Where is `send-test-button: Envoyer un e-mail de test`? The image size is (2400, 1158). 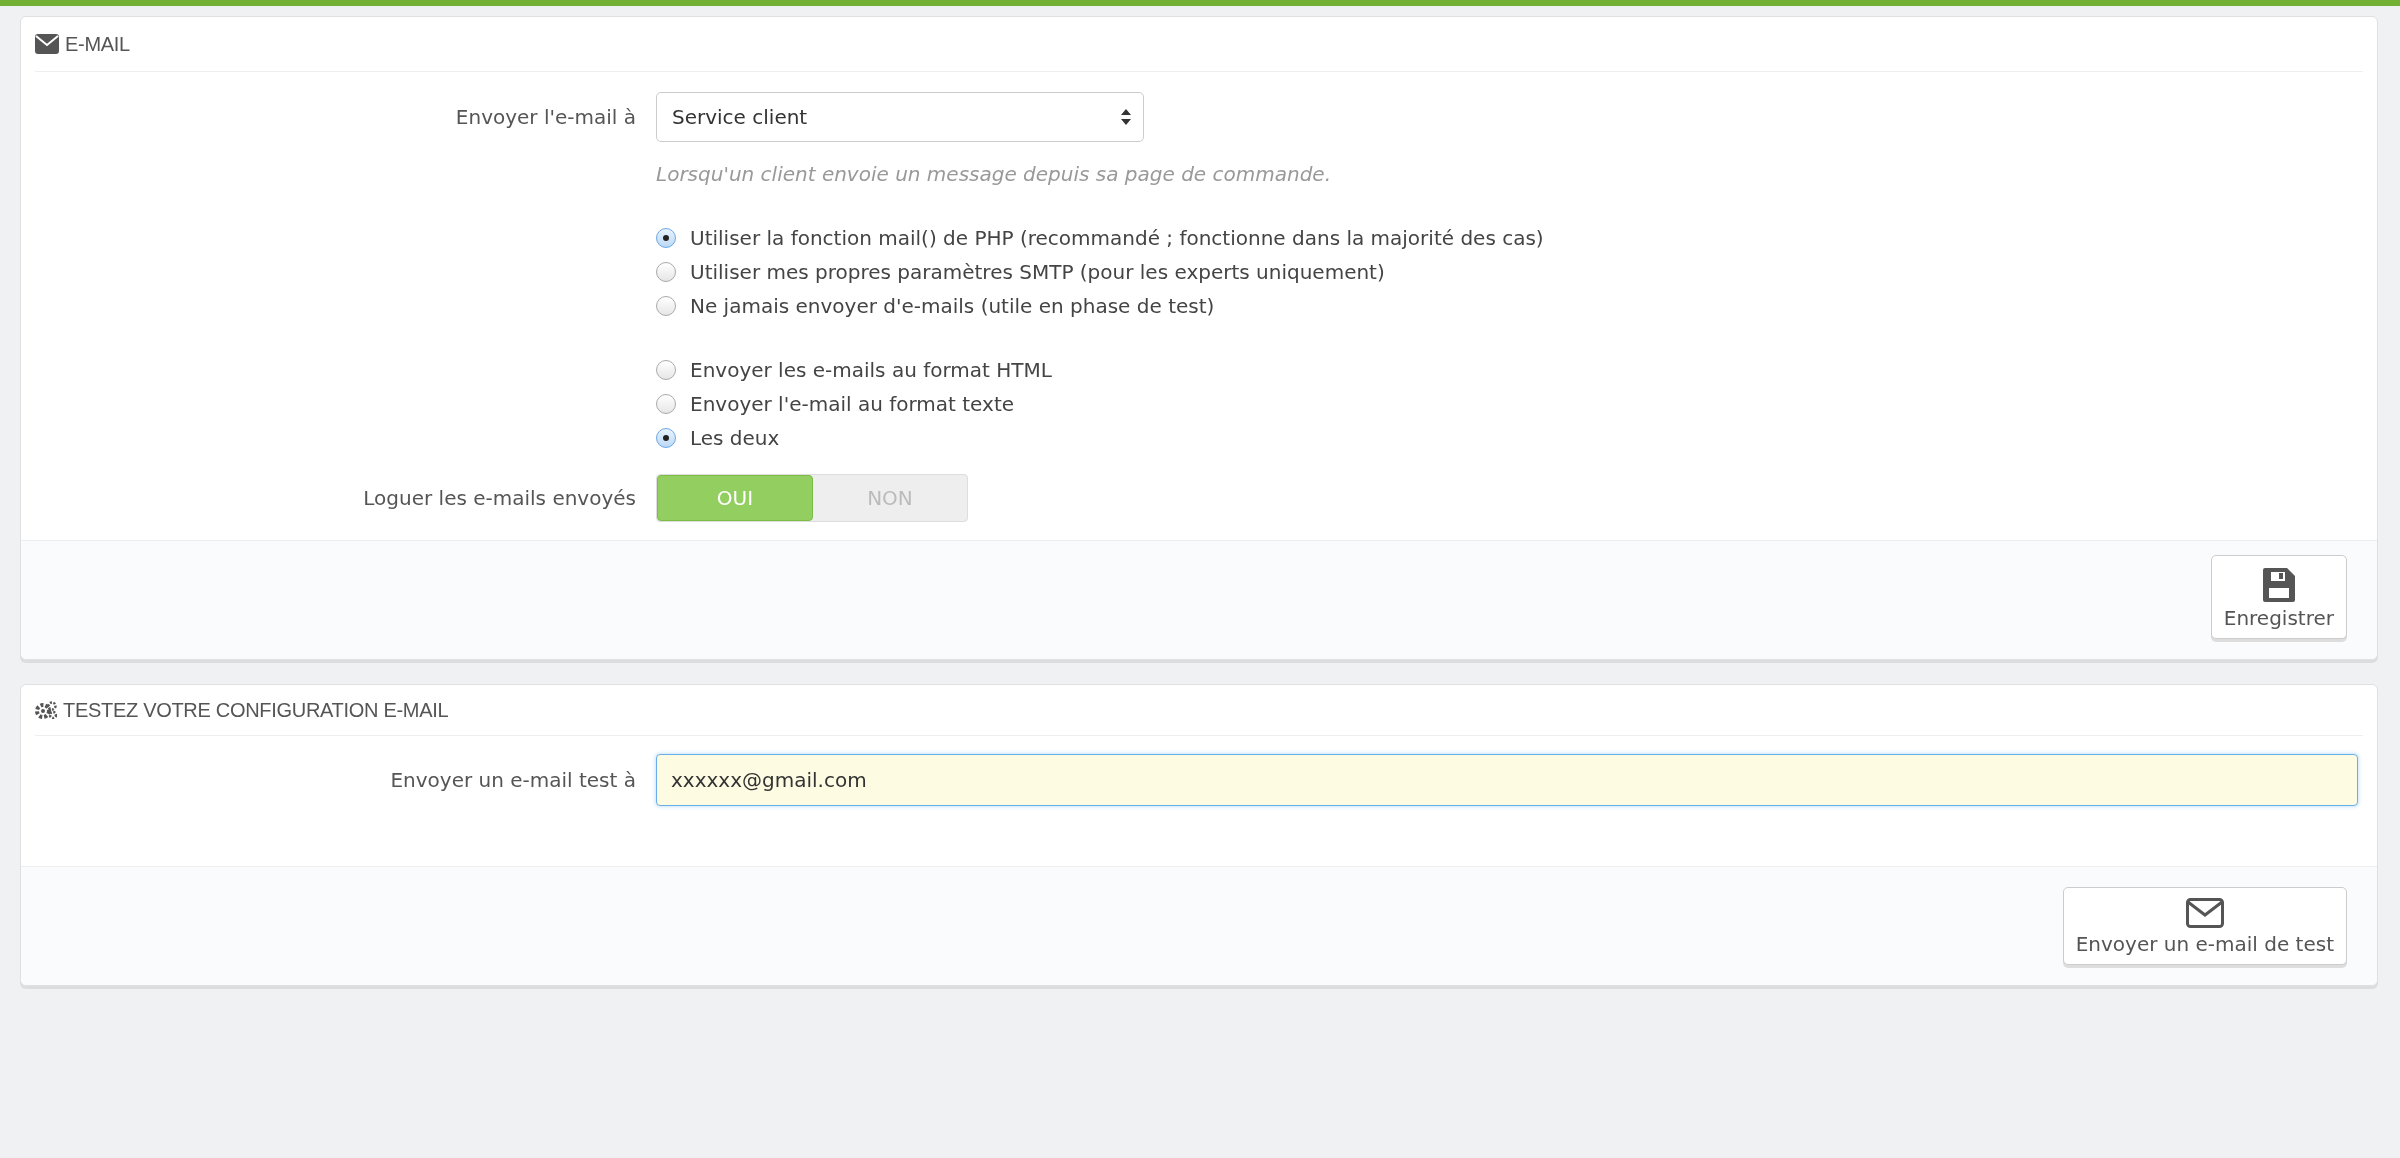
send-test-button: Envoyer un e-mail de test is located at coordinates (2204, 926).